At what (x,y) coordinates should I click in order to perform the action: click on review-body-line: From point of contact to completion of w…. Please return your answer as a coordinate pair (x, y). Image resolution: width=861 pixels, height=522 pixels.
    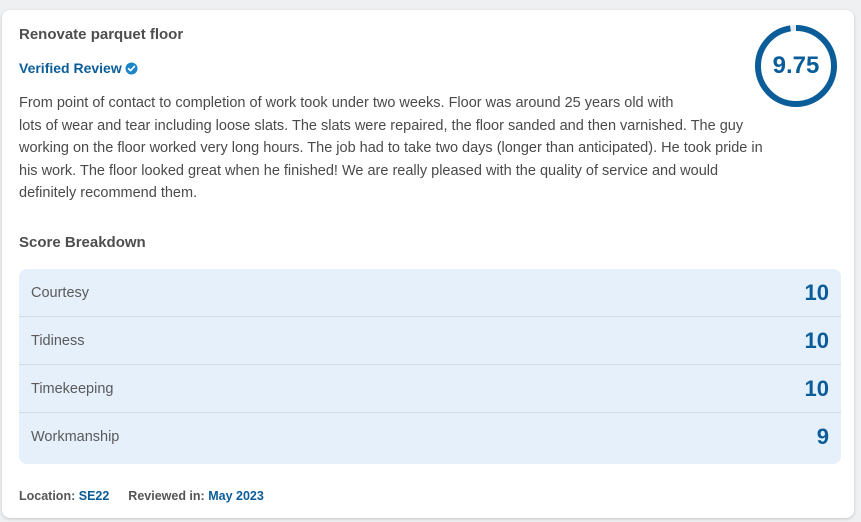
    Looking at the image, I should click on (346, 103).